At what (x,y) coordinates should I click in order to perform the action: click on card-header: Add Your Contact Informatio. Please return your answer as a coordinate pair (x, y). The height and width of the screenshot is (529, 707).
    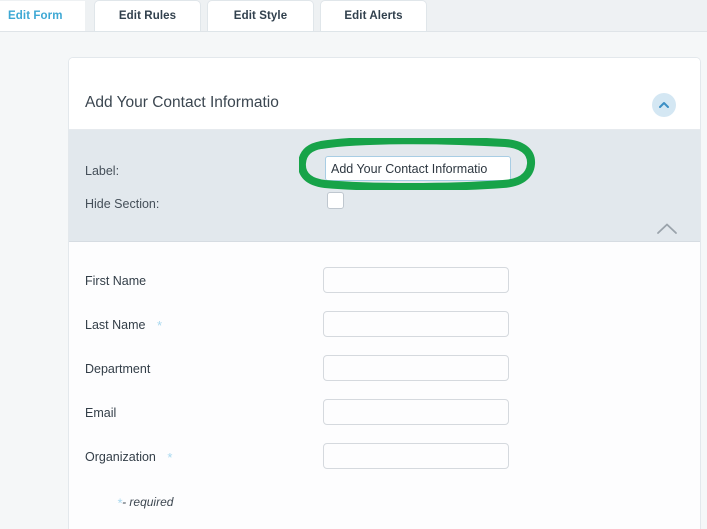
    Looking at the image, I should click on (384, 94).